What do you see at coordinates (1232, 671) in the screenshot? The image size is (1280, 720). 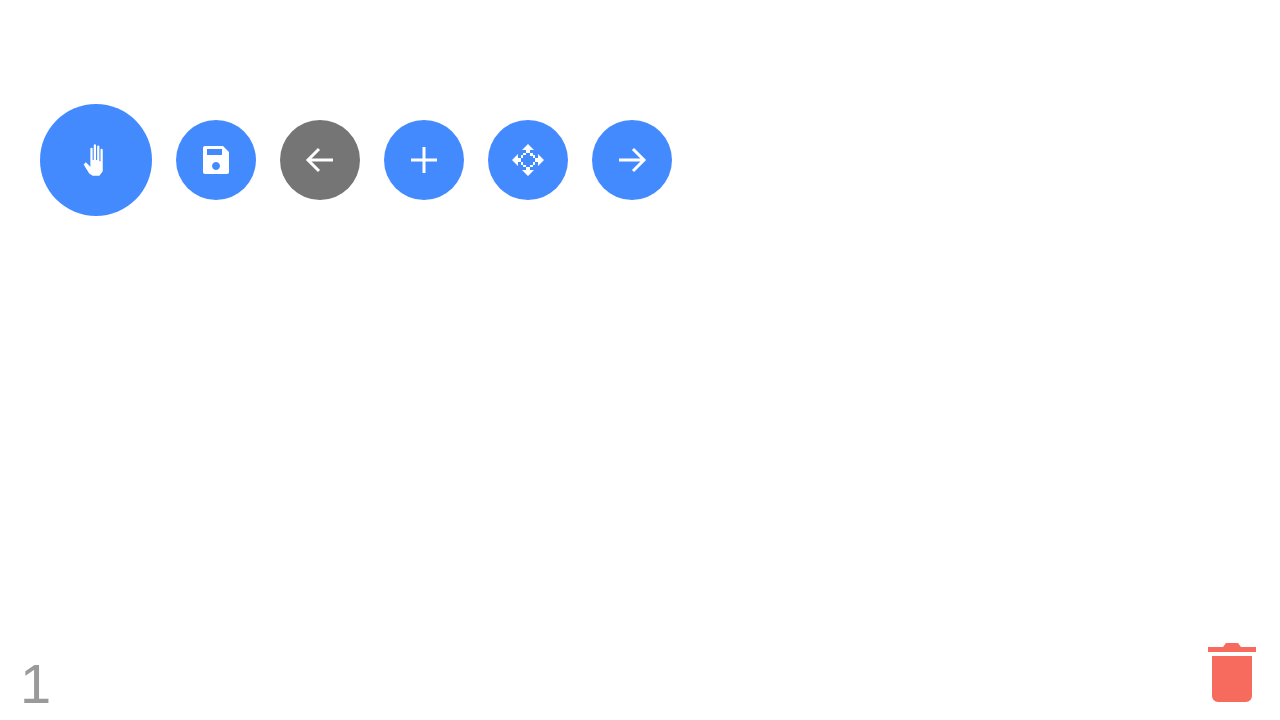 I see `trash-icon` at bounding box center [1232, 671].